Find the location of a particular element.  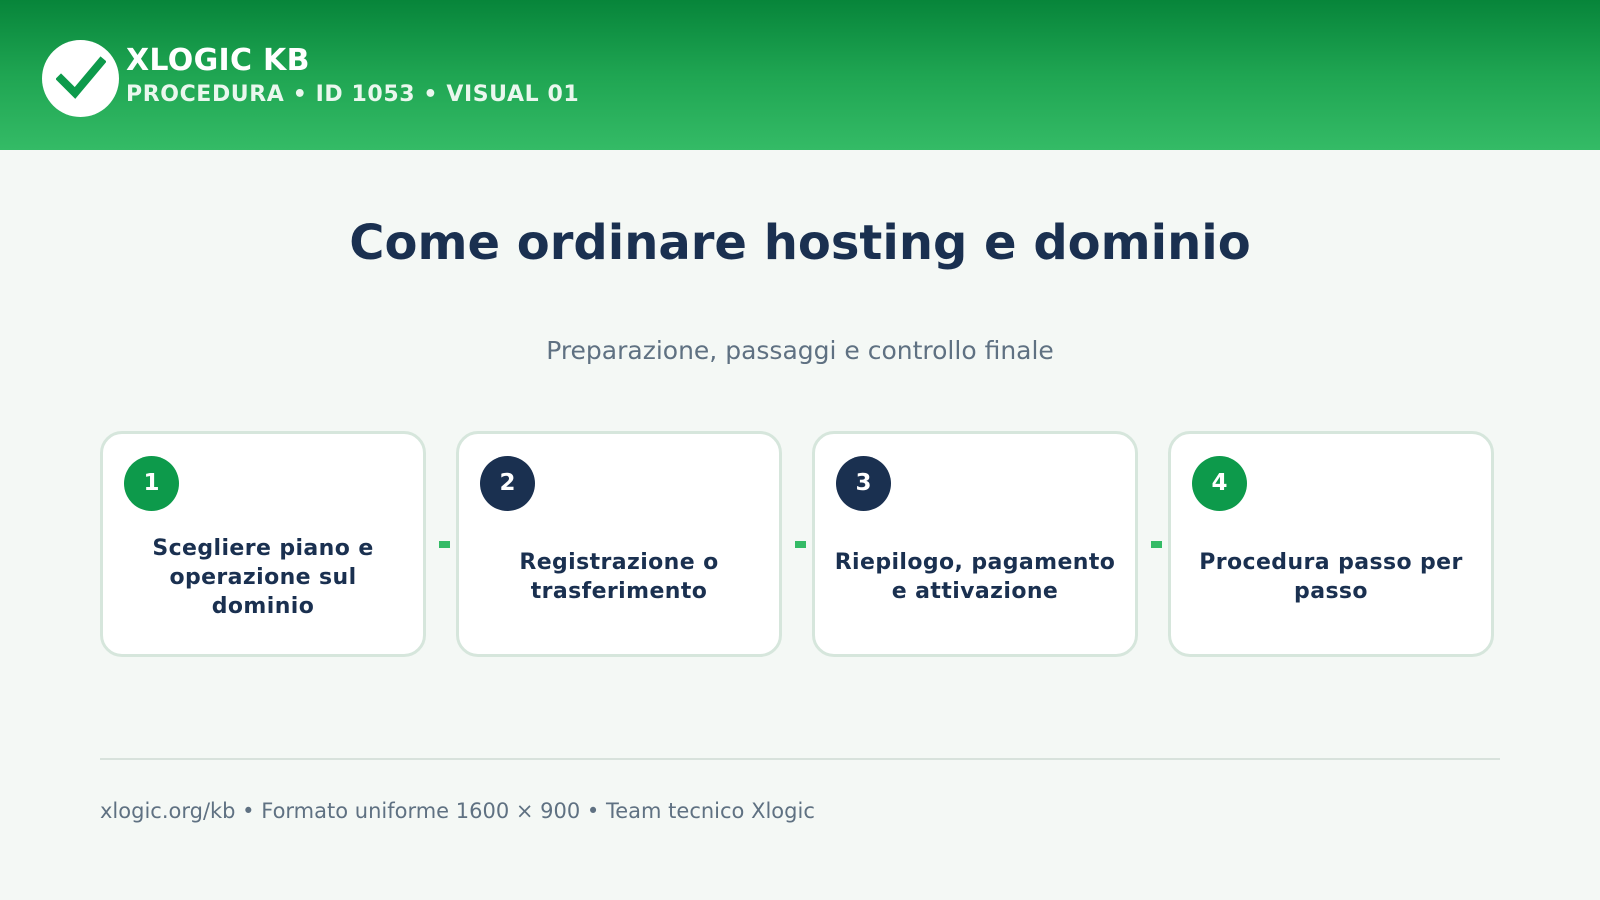

page-title: Come ordinare hosting e dominio is located at coordinates (800, 243).